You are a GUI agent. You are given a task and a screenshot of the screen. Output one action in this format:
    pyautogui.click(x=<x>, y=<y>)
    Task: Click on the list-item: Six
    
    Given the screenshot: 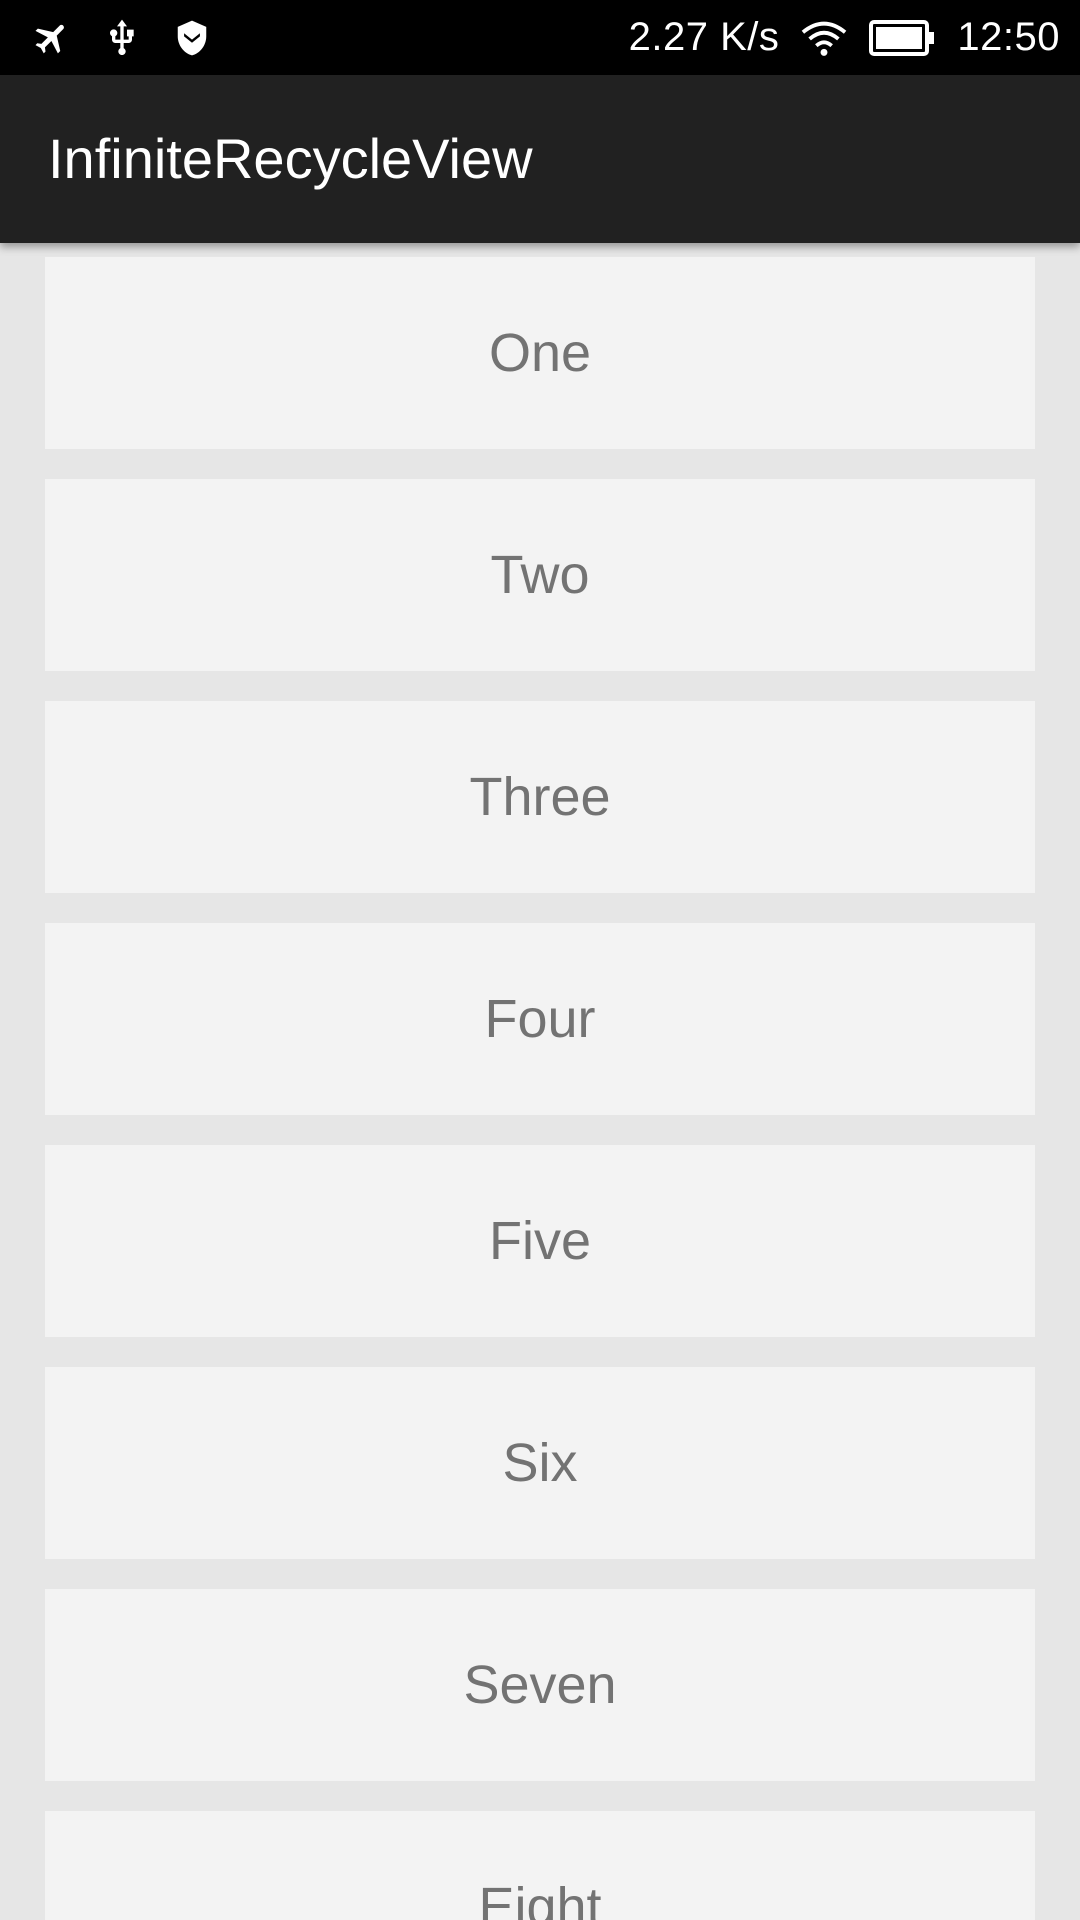 What is the action you would take?
    pyautogui.click(x=540, y=1463)
    